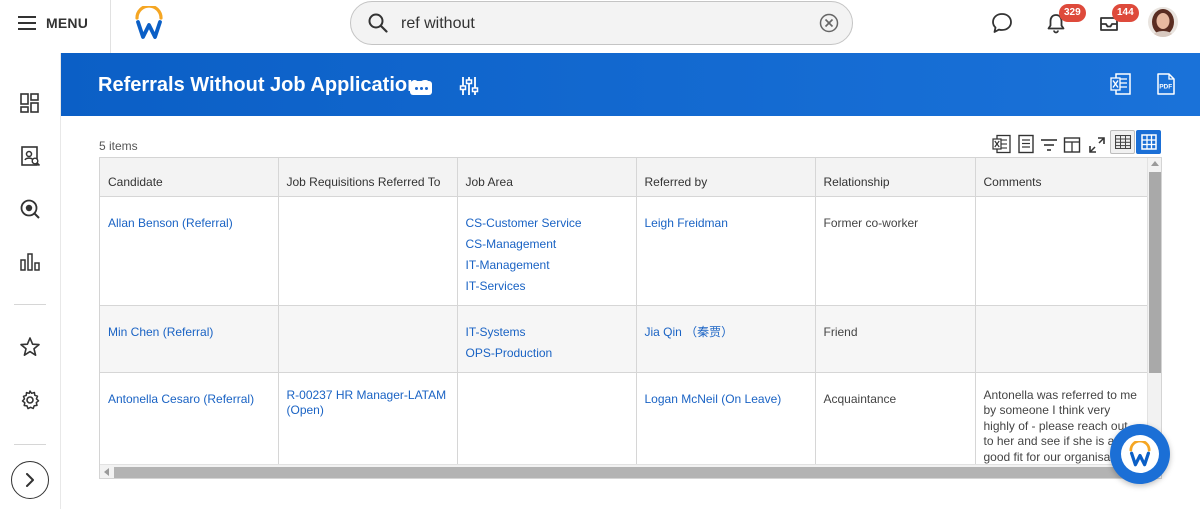 Image resolution: width=1200 pixels, height=509 pixels. Describe the element at coordinates (547, 244) in the screenshot. I see `job-area-link: CS-Management` at that location.